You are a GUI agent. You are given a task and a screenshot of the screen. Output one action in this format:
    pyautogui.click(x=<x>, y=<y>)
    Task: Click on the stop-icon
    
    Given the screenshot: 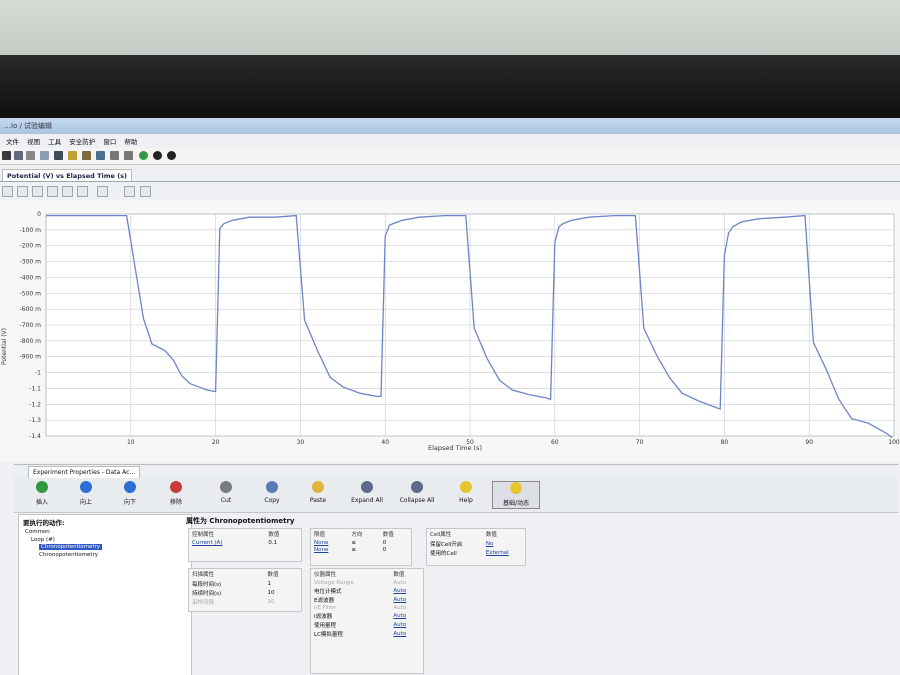 What is the action you would take?
    pyautogui.click(x=157, y=155)
    